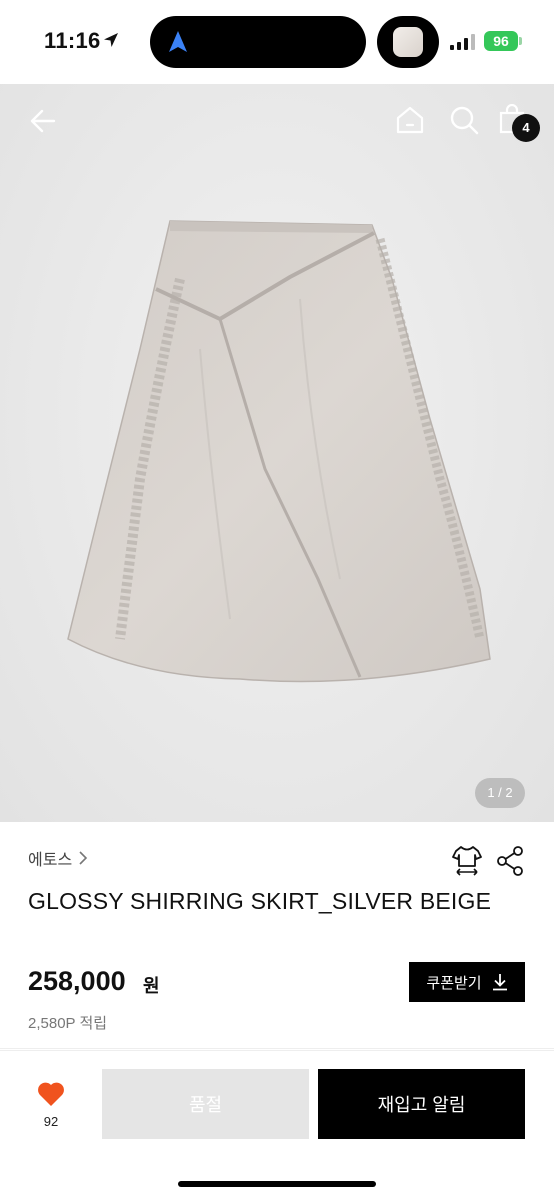 The height and width of the screenshot is (1201, 554). What do you see at coordinates (205, 1104) in the screenshot?
I see `soldout-button: 품절` at bounding box center [205, 1104].